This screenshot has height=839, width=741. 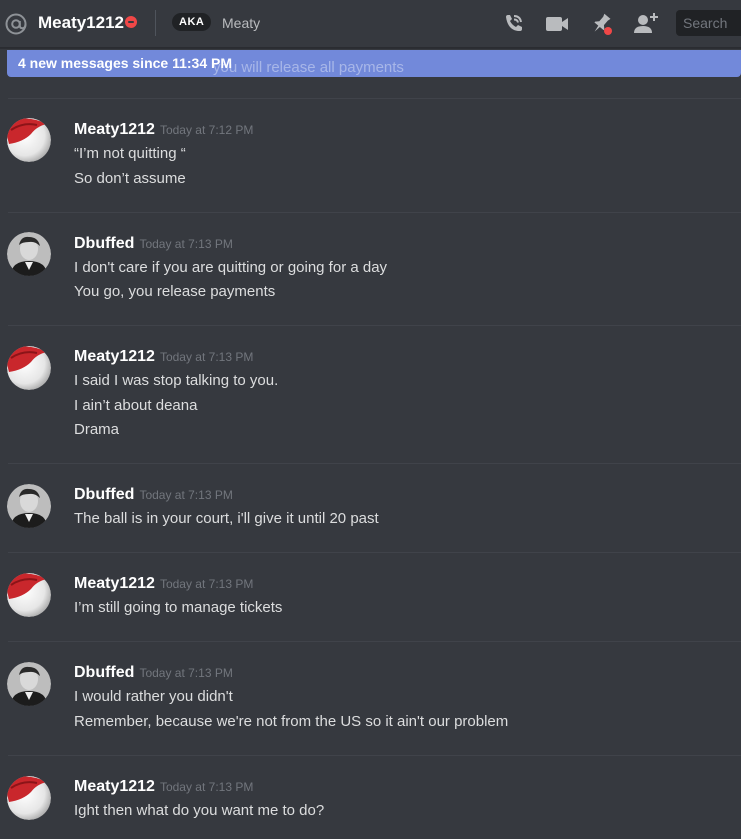 I want to click on message-timestamp: Today at 7:12 PM, so click(x=206, y=130).